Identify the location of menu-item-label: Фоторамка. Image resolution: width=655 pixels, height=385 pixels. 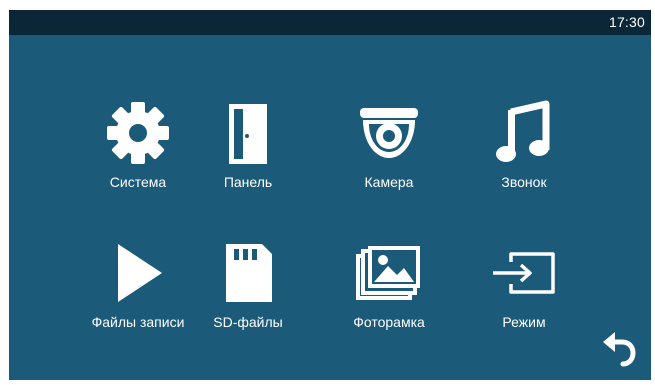
(389, 322).